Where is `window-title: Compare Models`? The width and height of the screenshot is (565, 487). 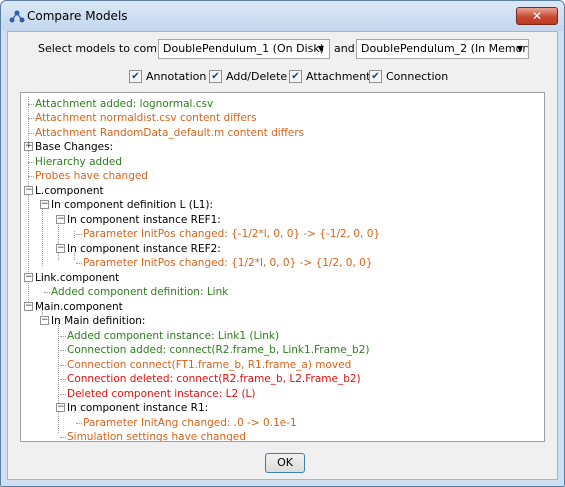 window-title: Compare Models is located at coordinates (77, 16).